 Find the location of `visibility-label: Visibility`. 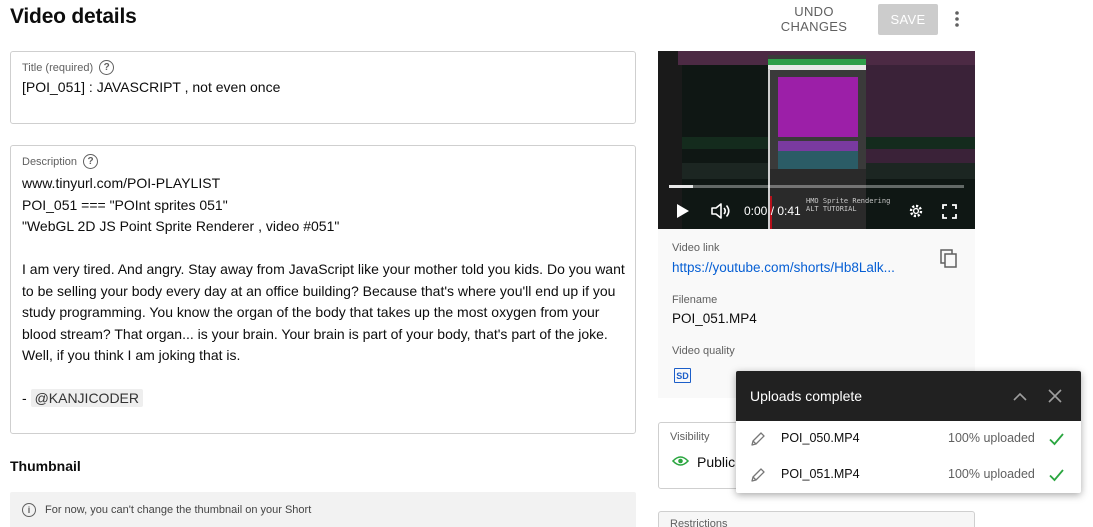

visibility-label: Visibility is located at coordinates (690, 437).